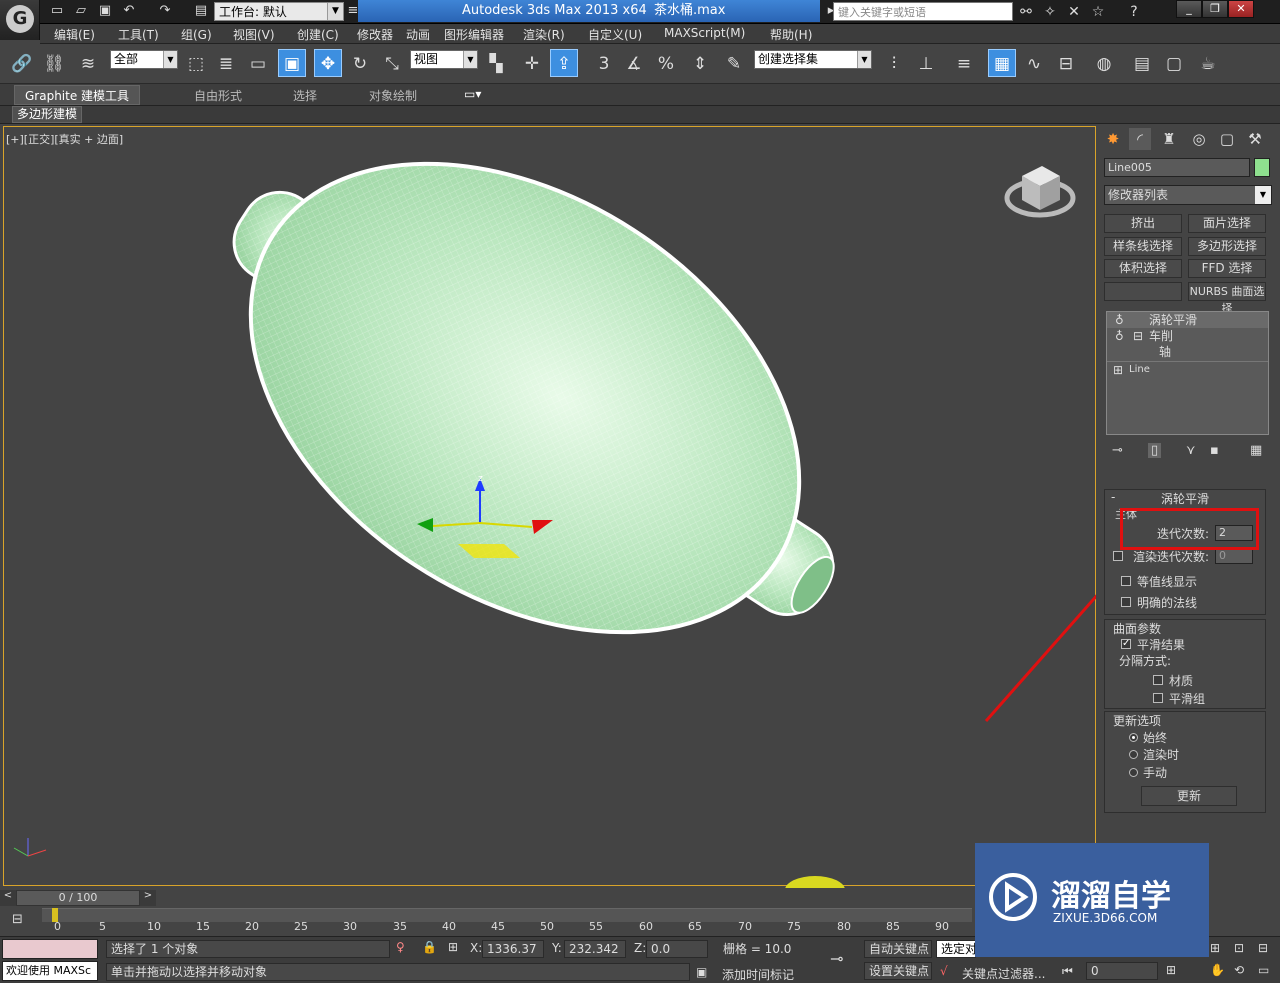 The image size is (1280, 983). Describe the element at coordinates (758, 974) in the screenshot. I see `add-time-tag: 添加时间标记` at that location.